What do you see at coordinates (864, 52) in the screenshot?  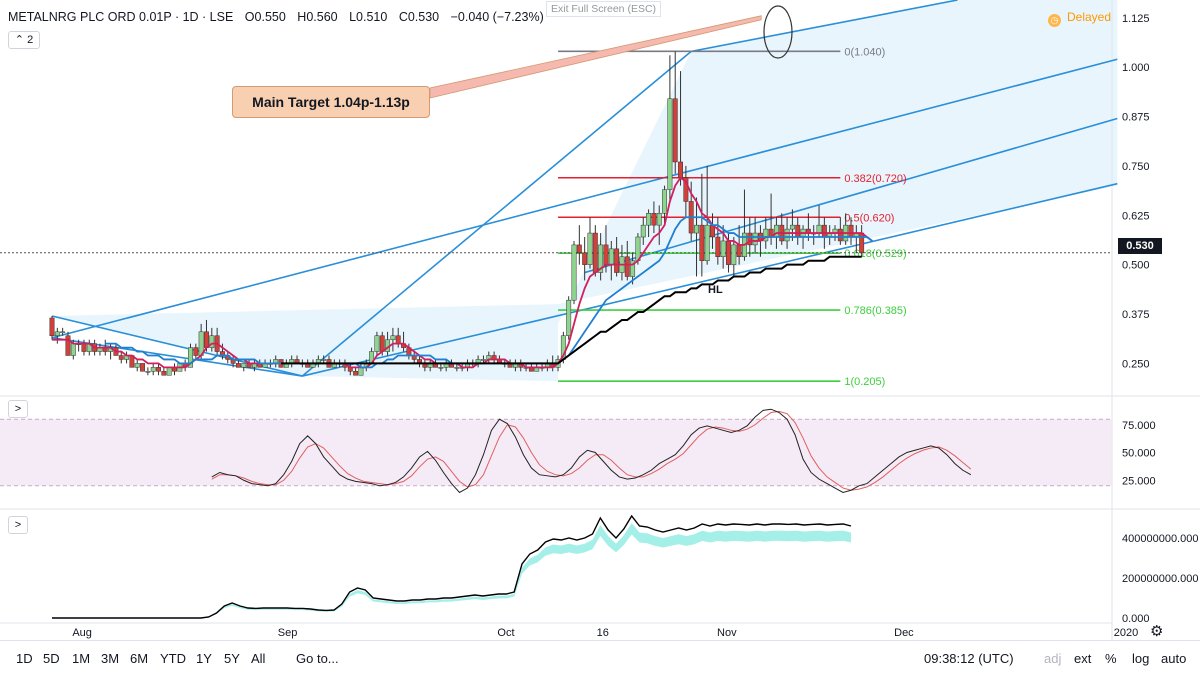 I see `fib-level-label: 0(1.040)` at bounding box center [864, 52].